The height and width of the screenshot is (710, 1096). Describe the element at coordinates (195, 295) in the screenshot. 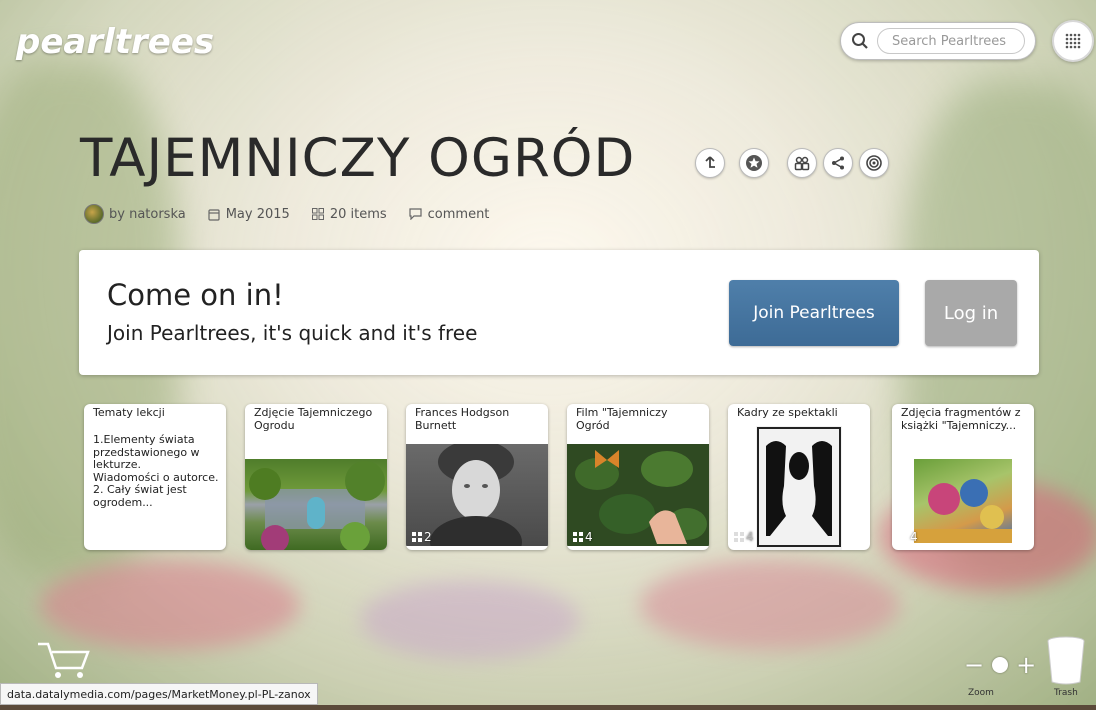

I see `join-heading: Come on in!` at that location.